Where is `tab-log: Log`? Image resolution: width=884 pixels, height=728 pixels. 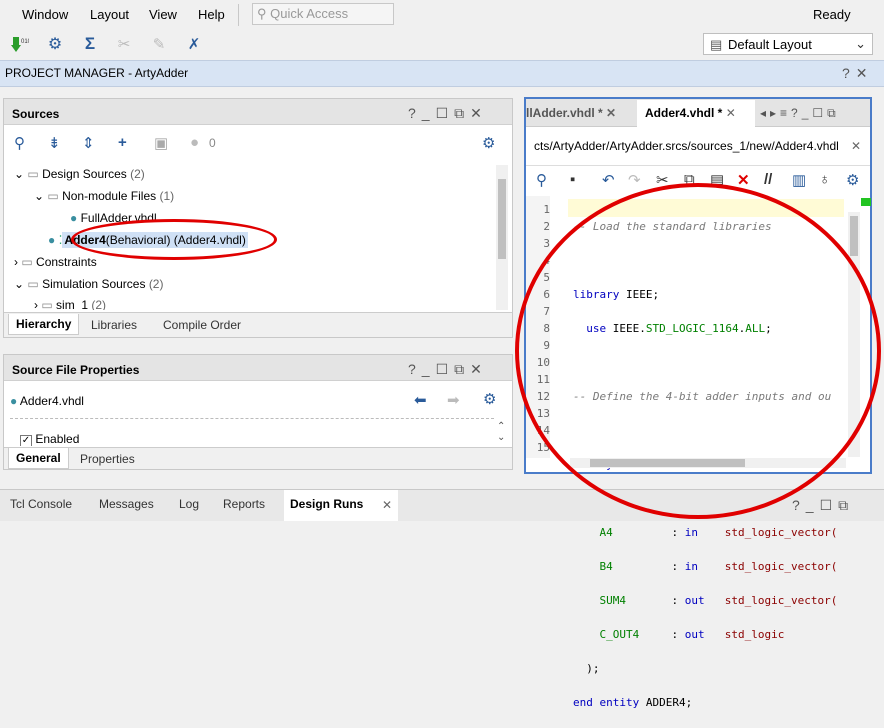 tab-log: Log is located at coordinates (189, 504).